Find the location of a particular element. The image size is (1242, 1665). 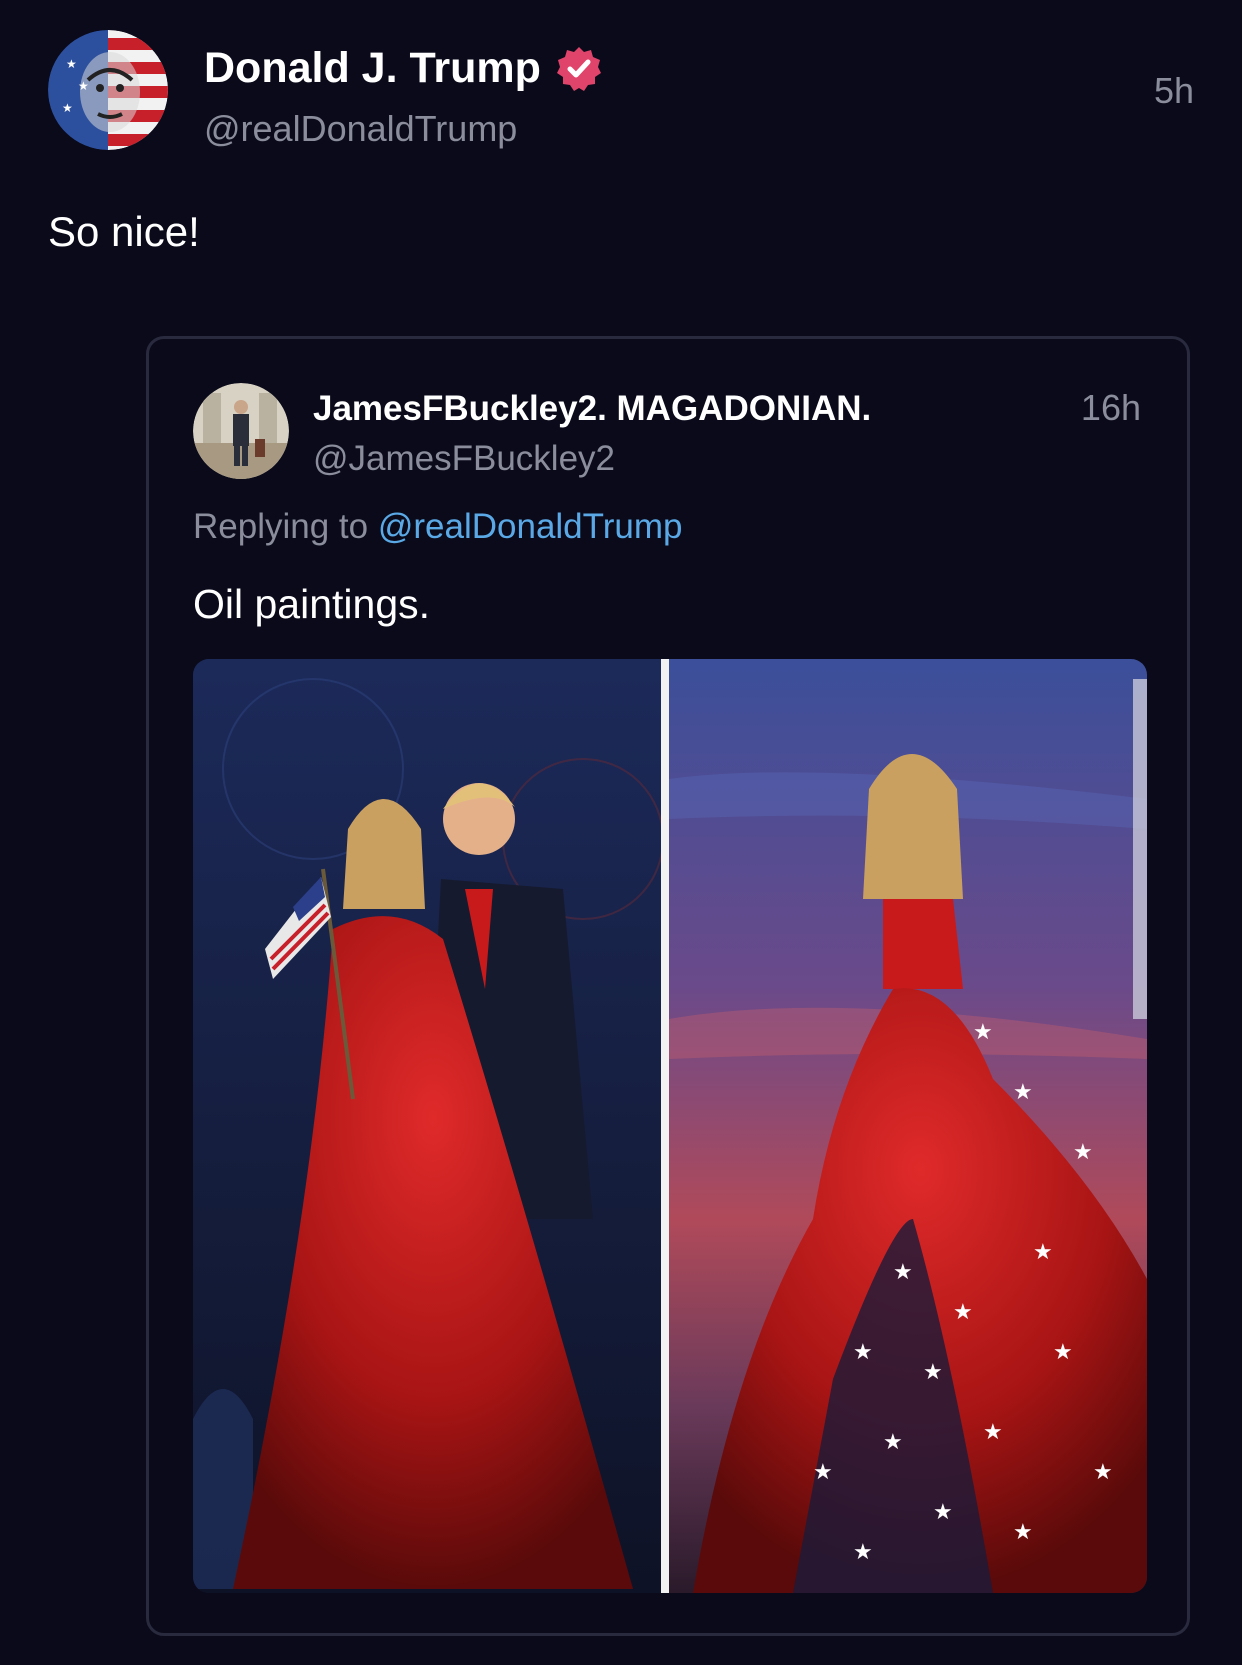

quoted-author-name: JamesFBuckley2. MAGADONIAN. is located at coordinates (592, 409).